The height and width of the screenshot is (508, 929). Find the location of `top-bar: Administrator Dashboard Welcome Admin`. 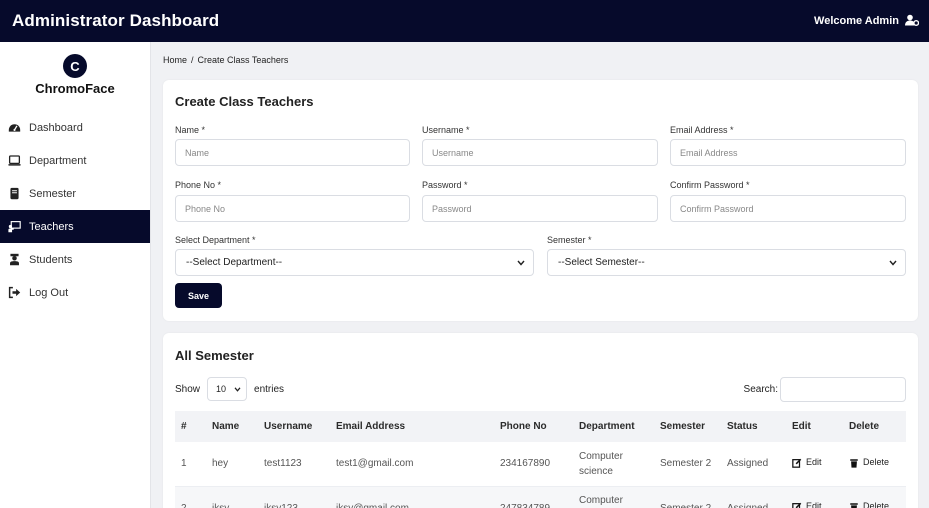

top-bar: Administrator Dashboard Welcome Admin is located at coordinates (464, 21).